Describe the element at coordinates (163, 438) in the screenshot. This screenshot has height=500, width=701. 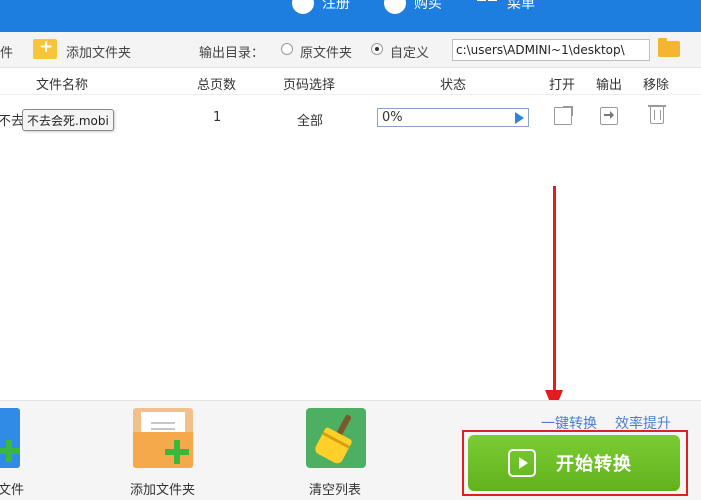
I see `add-folder-big-icon` at that location.